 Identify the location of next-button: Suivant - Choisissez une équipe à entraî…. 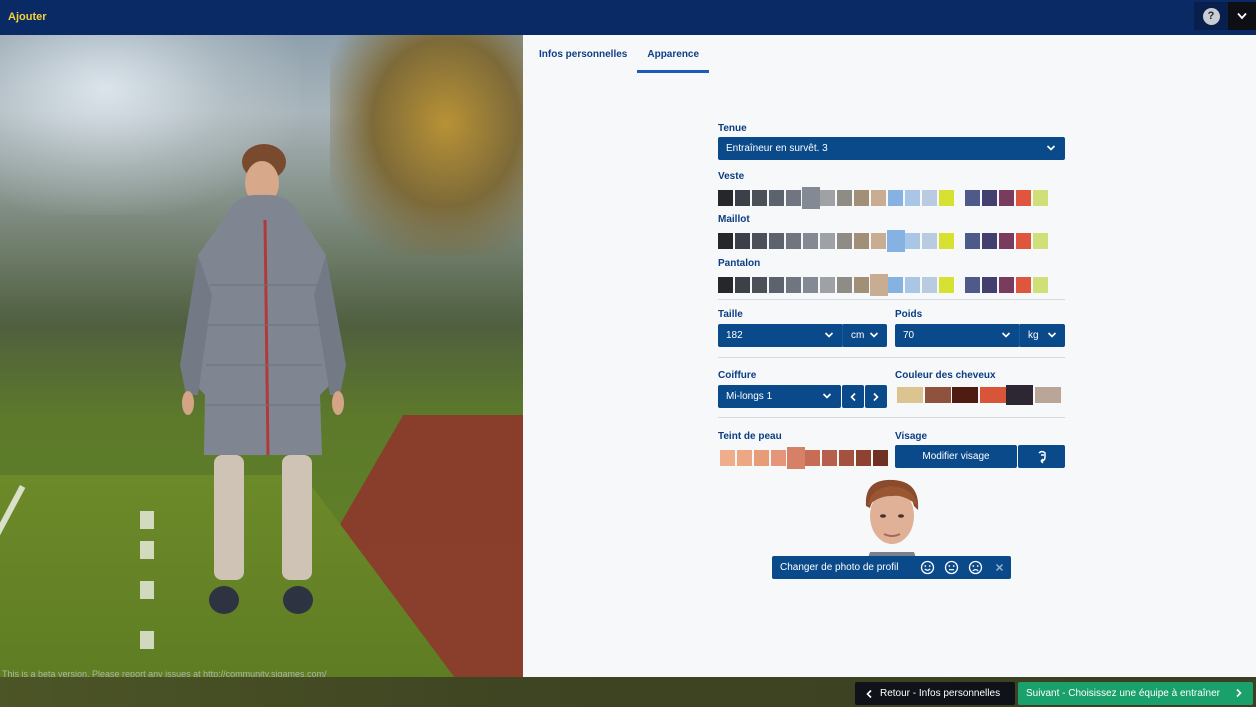
(1135, 693).